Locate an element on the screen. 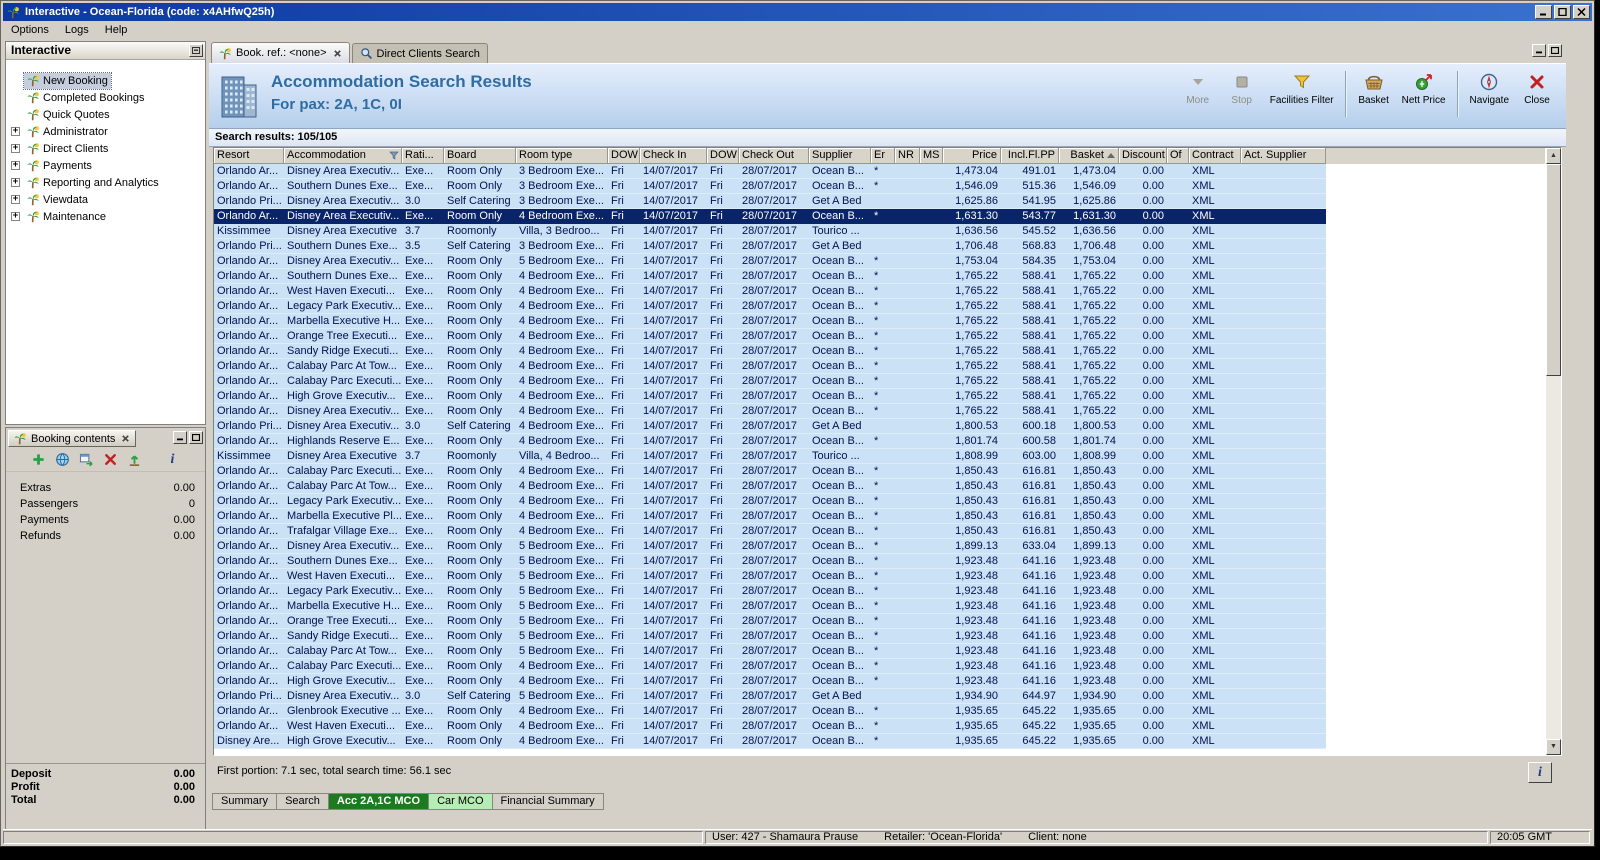 The width and height of the screenshot is (1600, 860). booking-contents-tab: Booking contents is located at coordinates (72, 438).